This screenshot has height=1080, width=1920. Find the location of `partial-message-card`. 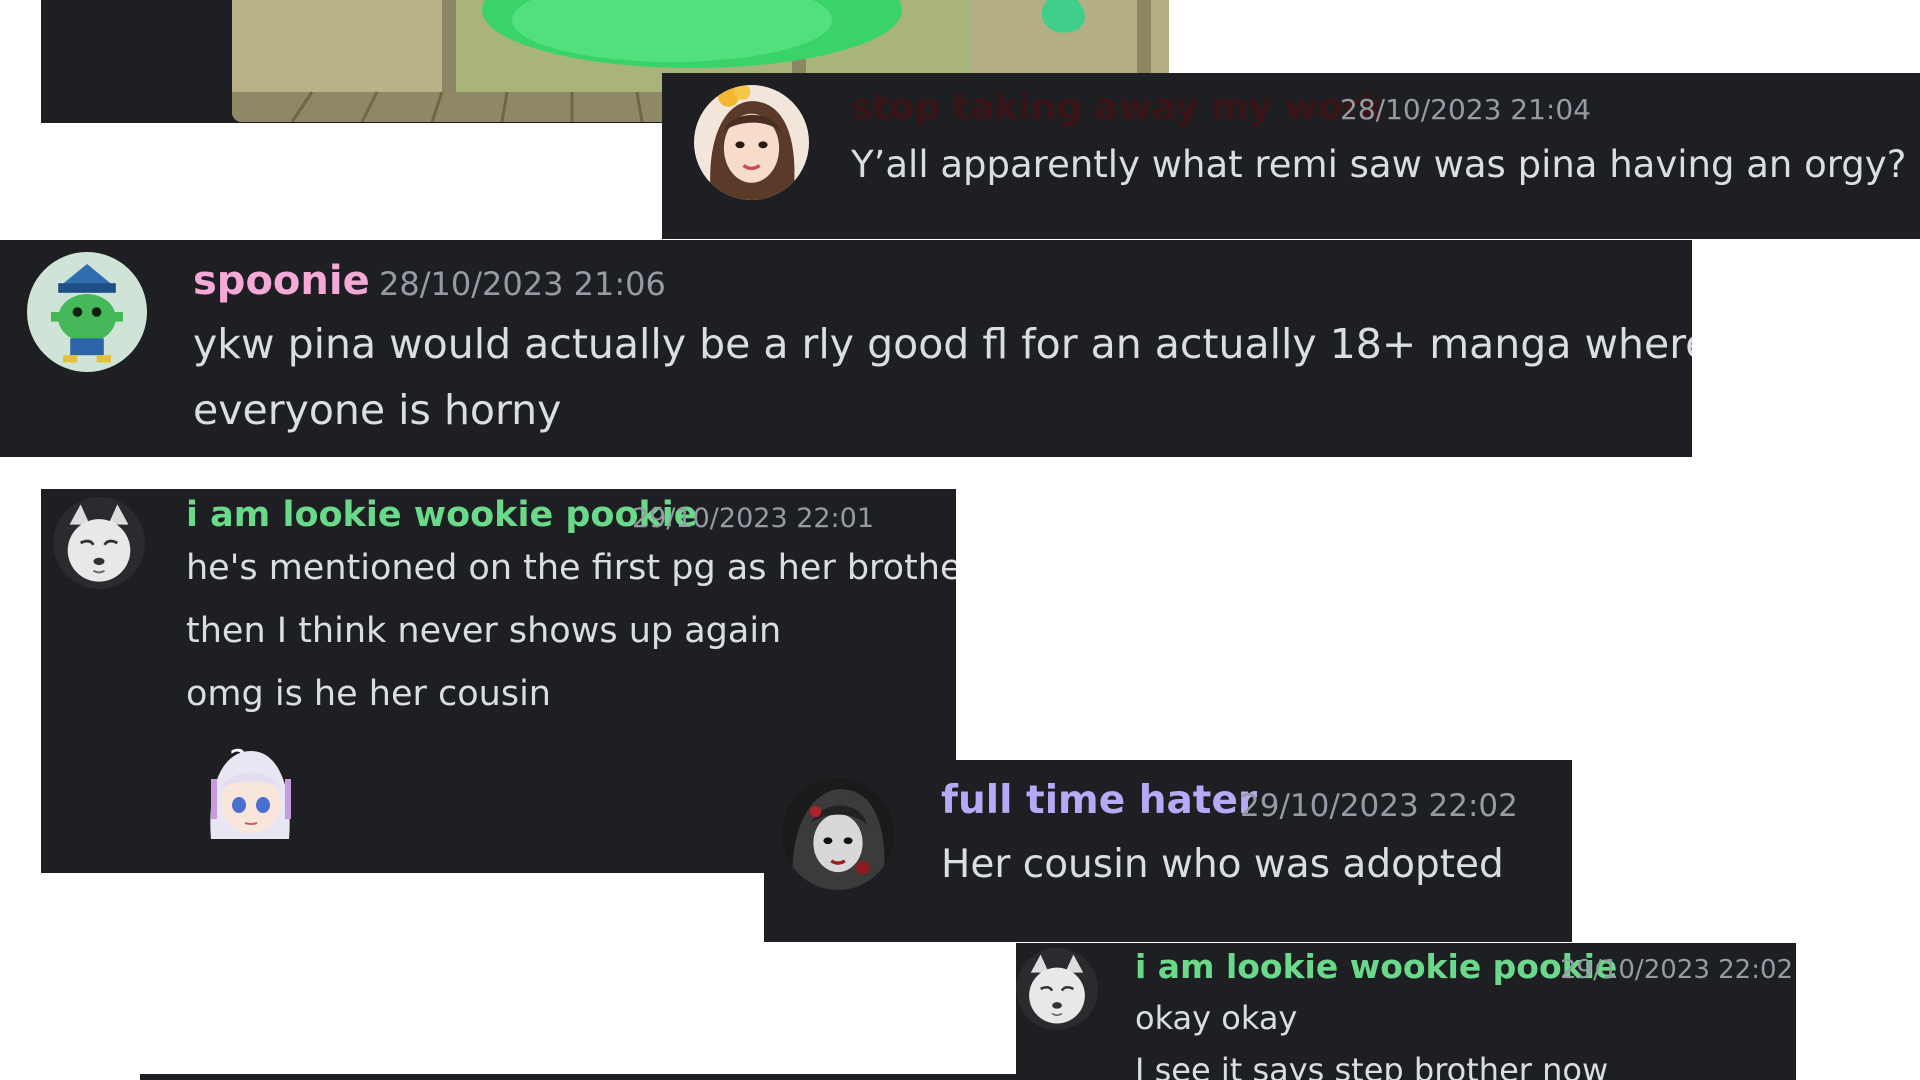

partial-message-card is located at coordinates (580, 1077).